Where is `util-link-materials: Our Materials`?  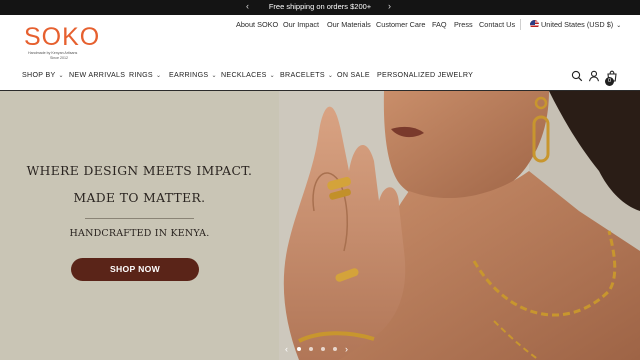 util-link-materials: Our Materials is located at coordinates (349, 24).